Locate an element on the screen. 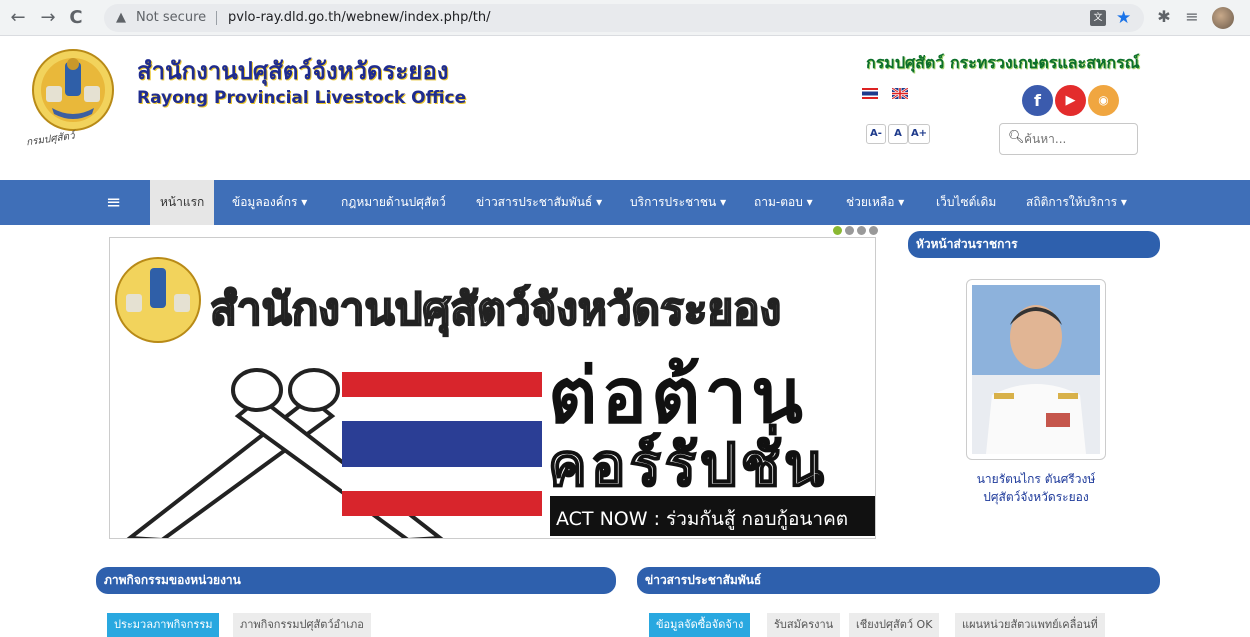 The image size is (1250, 637). site-search: 🔍︎ is located at coordinates (1068, 139).